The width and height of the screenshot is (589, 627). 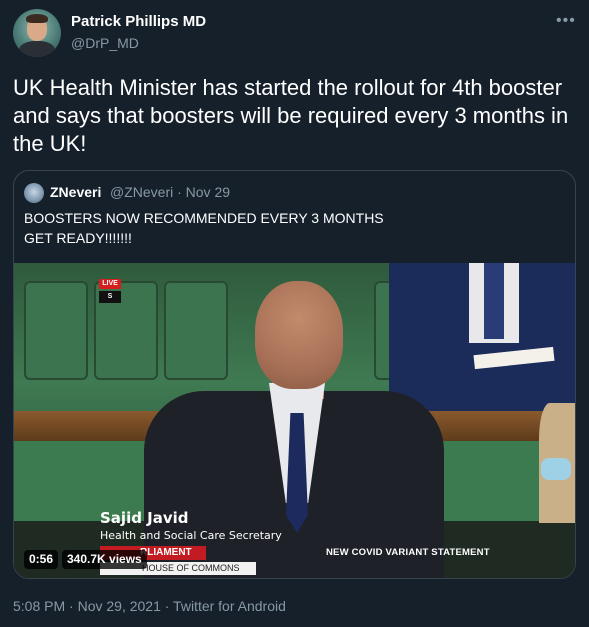 What do you see at coordinates (104, 559) in the screenshot?
I see `video-views: 340.7K views` at bounding box center [104, 559].